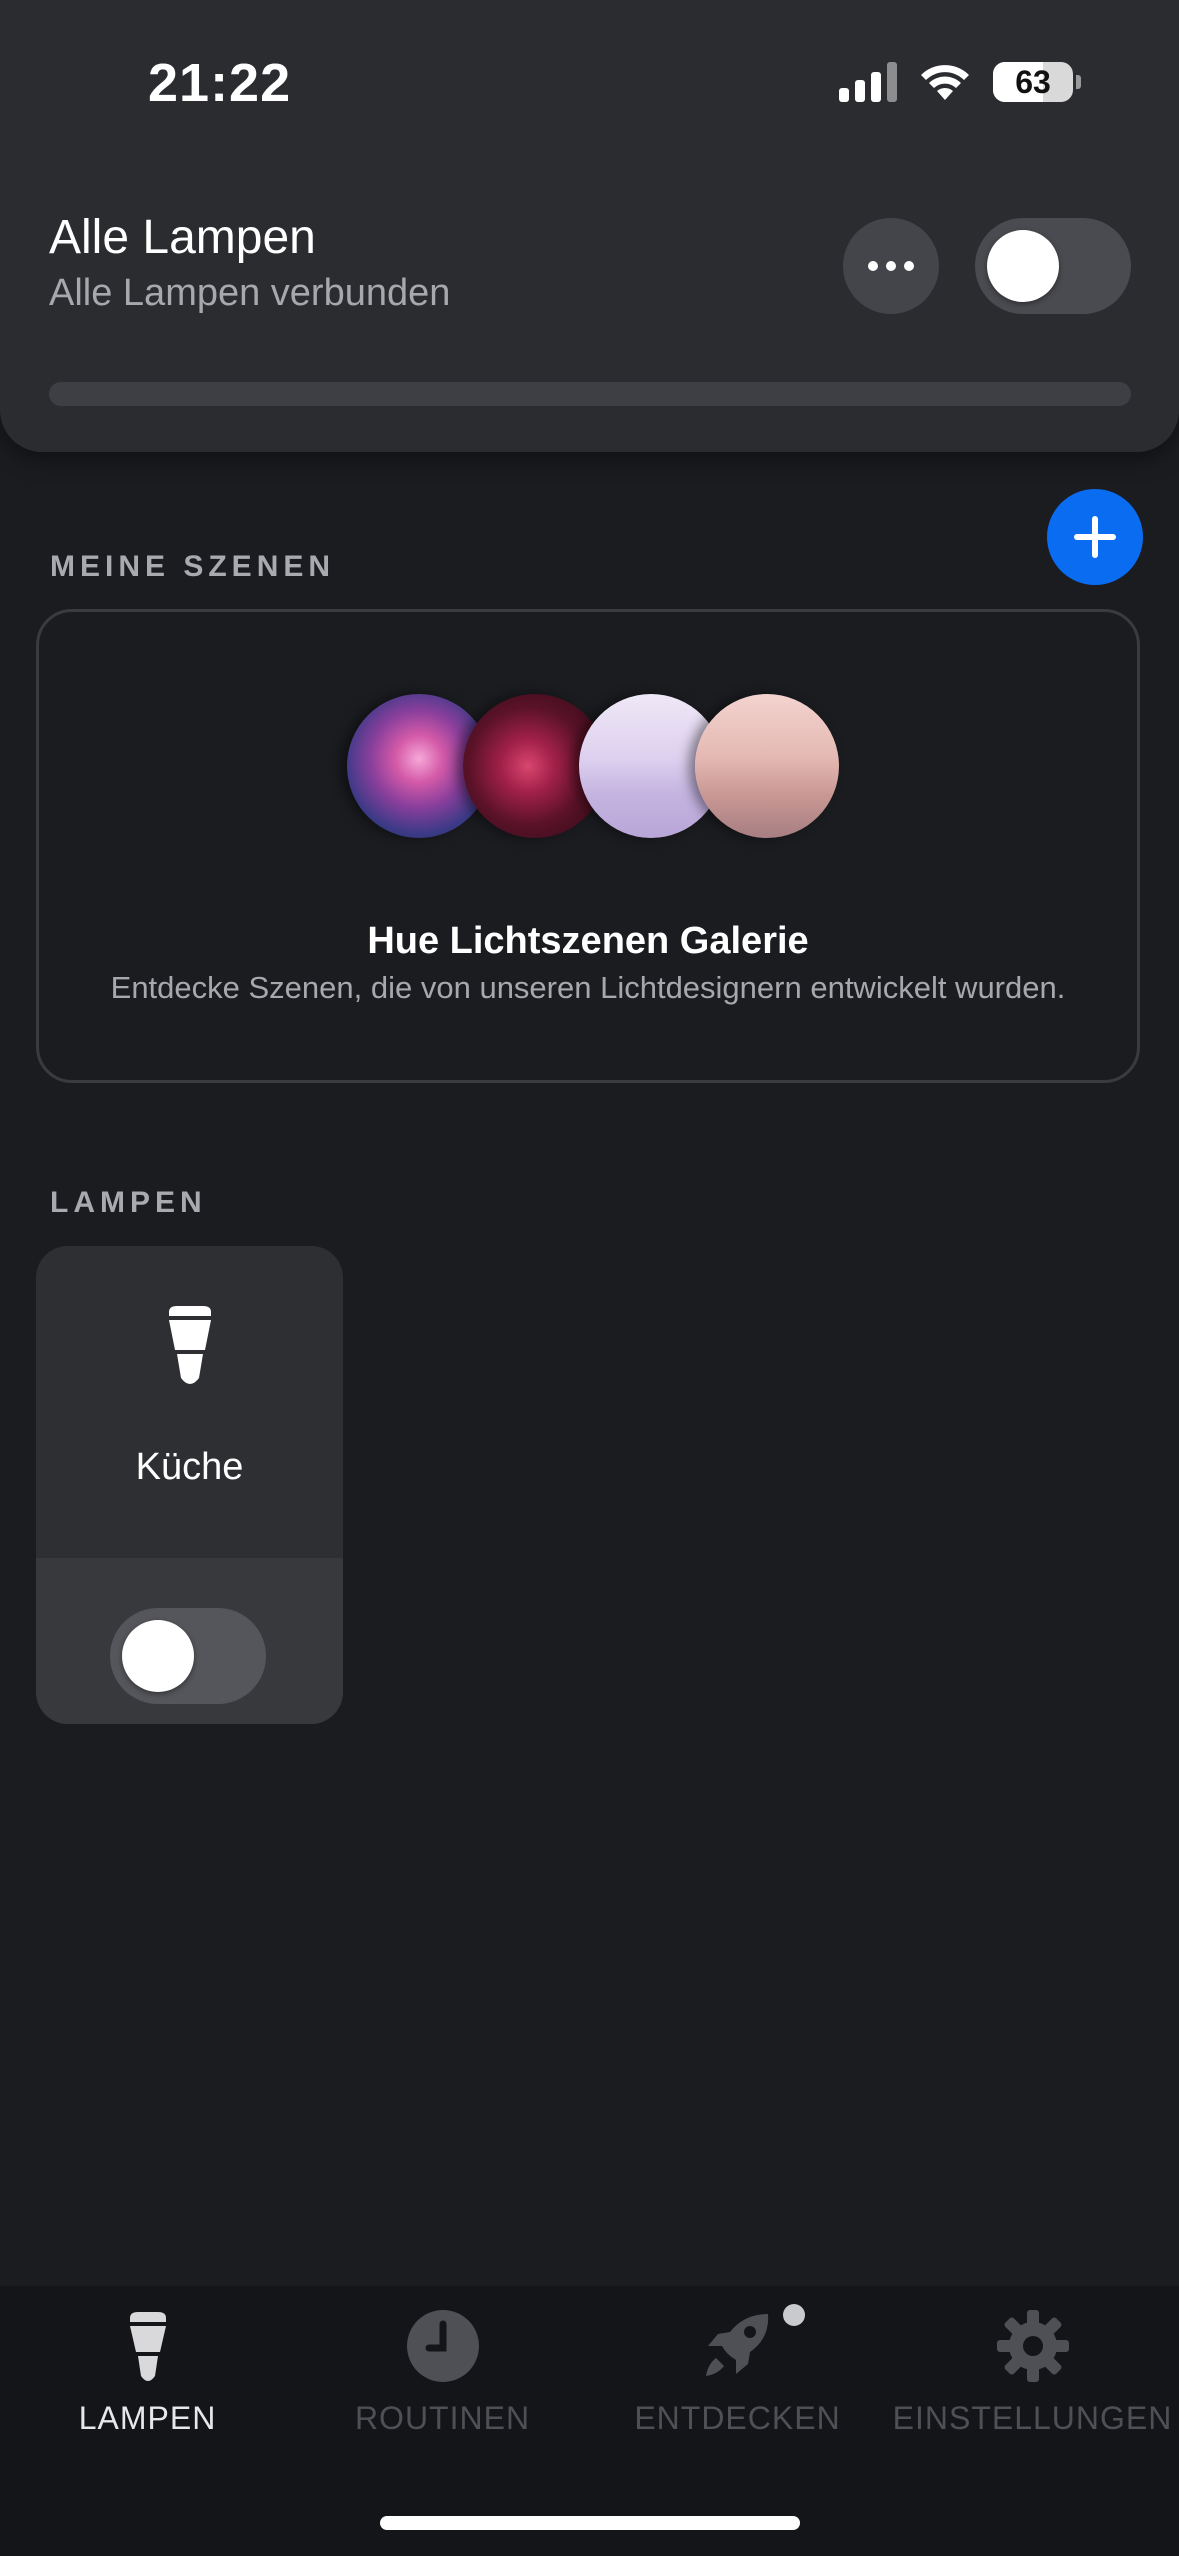  What do you see at coordinates (220, 83) in the screenshot?
I see `status-time: 21:22` at bounding box center [220, 83].